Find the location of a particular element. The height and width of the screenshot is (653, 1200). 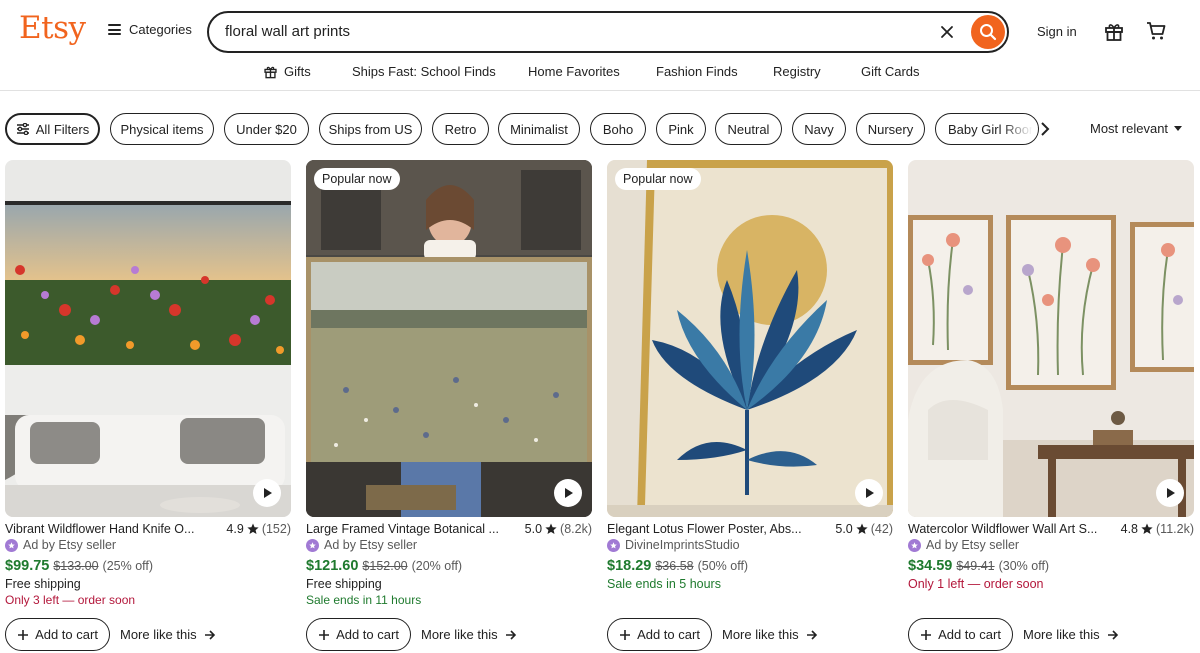

sign-in-link: Sign in is located at coordinates (1057, 31).